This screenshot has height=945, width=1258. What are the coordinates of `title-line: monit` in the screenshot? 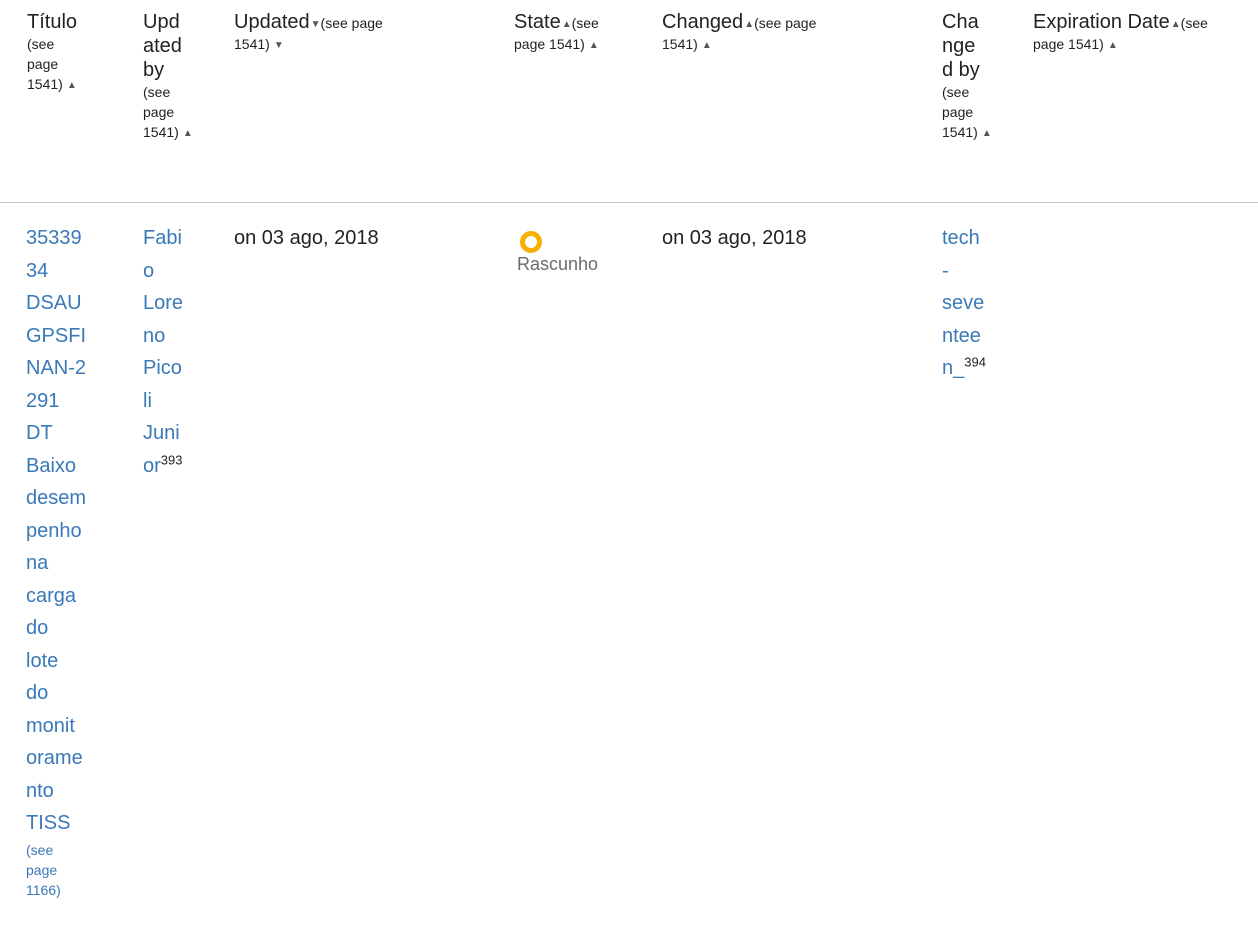 It's located at (56, 726).